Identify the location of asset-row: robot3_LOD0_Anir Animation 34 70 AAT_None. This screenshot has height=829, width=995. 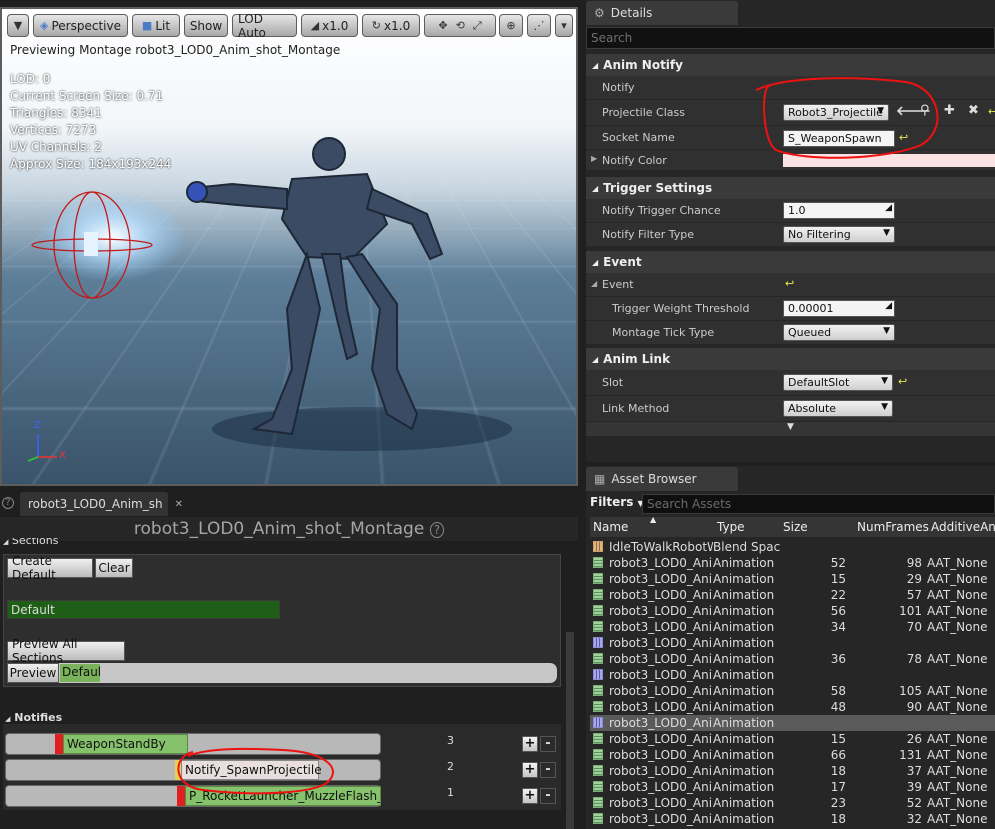
(792, 627).